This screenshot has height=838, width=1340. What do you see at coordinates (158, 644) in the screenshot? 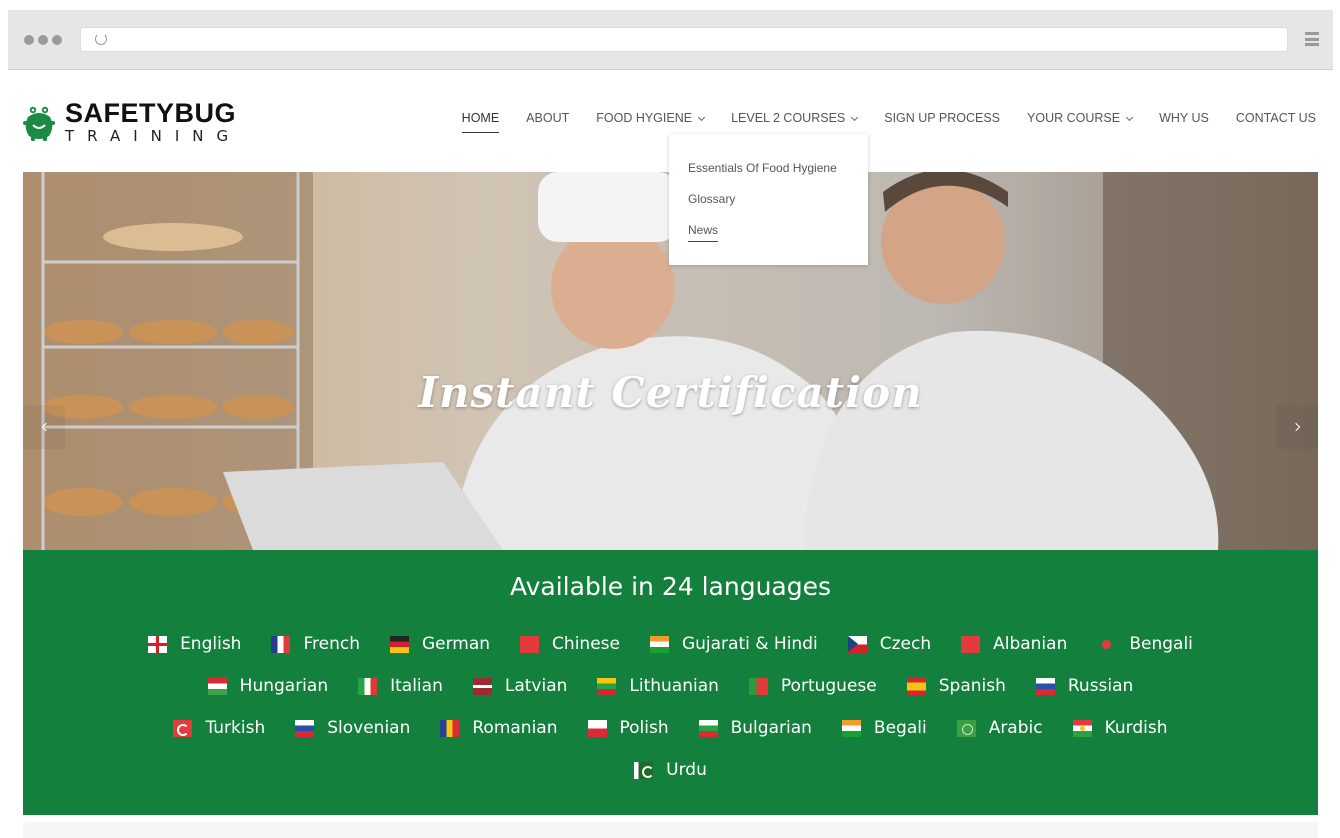
I see `english-flag-icon` at bounding box center [158, 644].